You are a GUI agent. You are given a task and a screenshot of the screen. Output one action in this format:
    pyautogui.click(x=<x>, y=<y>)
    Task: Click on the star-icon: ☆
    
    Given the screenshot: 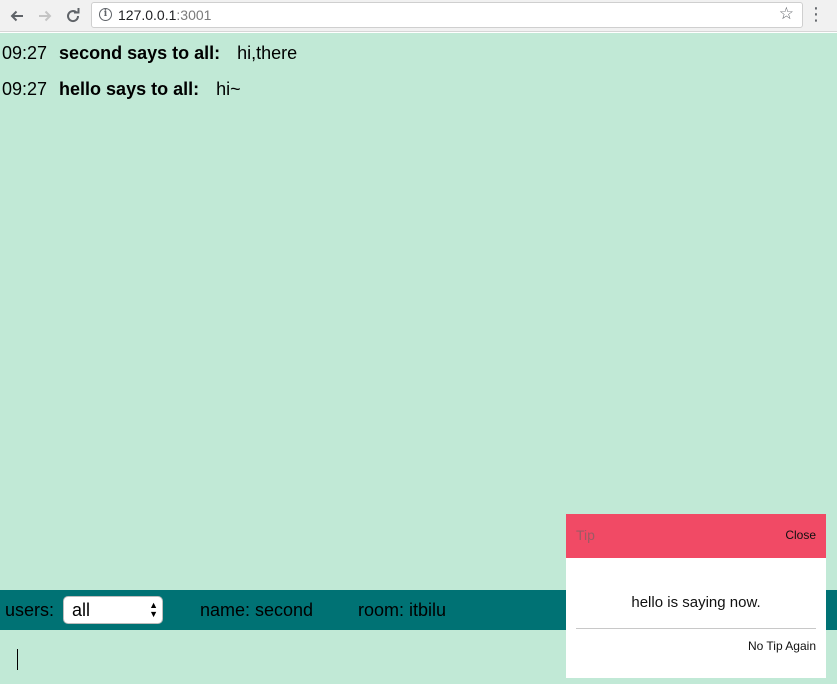 What is the action you would take?
    pyautogui.click(x=786, y=14)
    